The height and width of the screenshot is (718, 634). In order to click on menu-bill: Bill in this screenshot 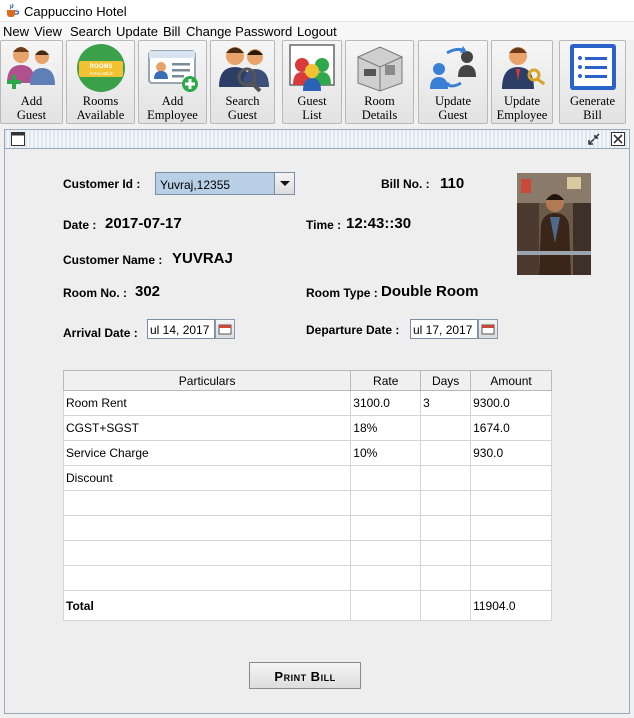, I will do `click(171, 31)`.